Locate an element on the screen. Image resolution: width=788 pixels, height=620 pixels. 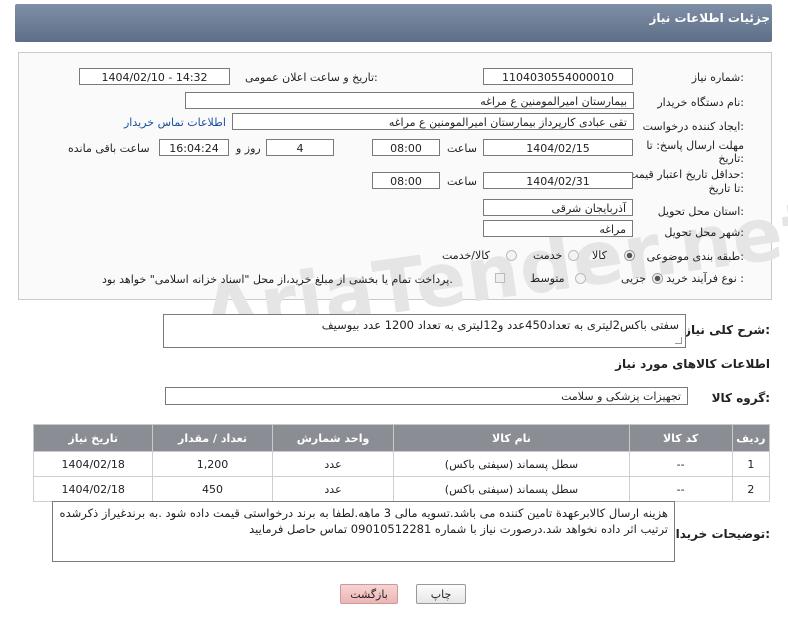
process-radio-medium is located at coordinates (580, 278).